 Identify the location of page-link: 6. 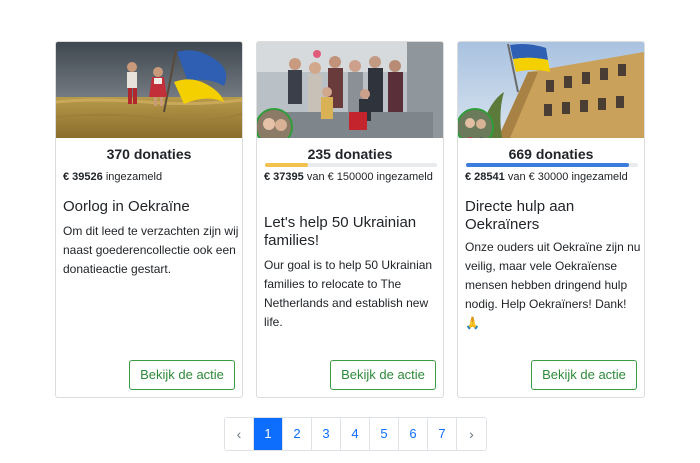
(413, 434).